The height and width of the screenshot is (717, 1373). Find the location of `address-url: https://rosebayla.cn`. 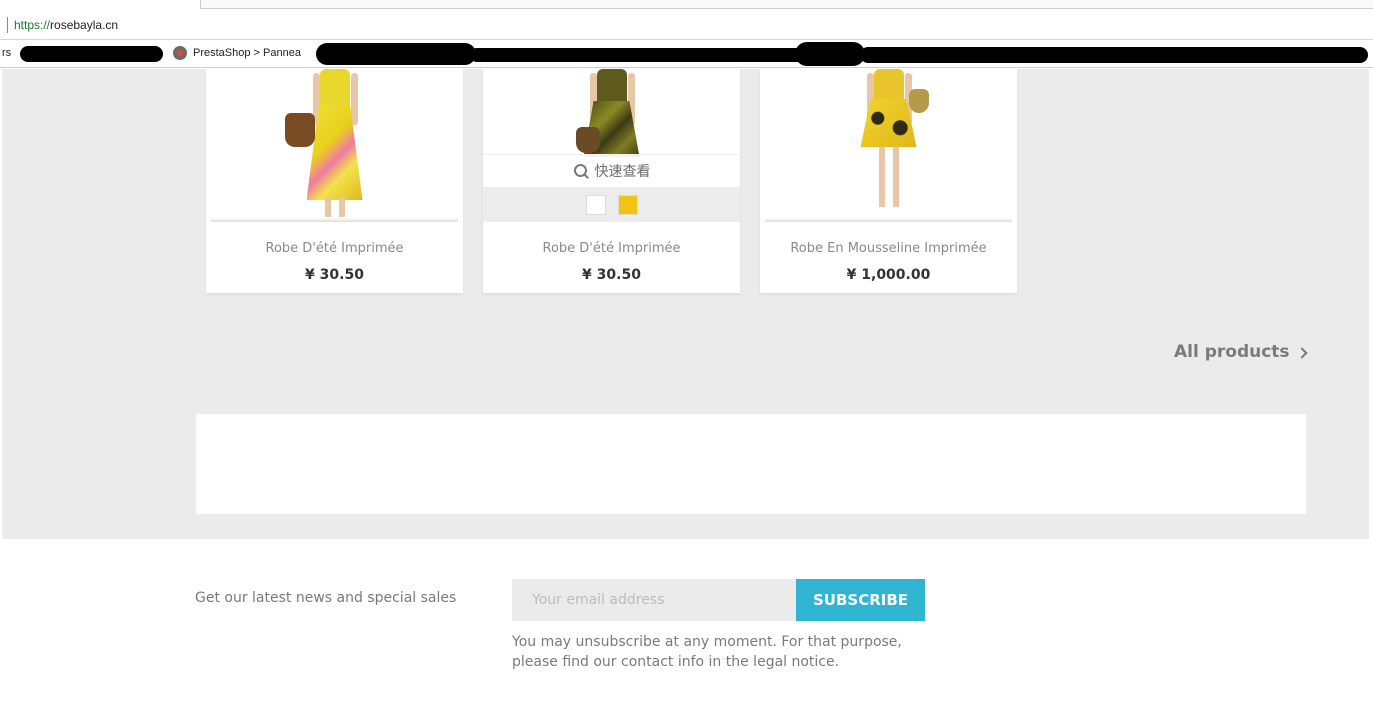

address-url: https://rosebayla.cn is located at coordinates (66, 25).